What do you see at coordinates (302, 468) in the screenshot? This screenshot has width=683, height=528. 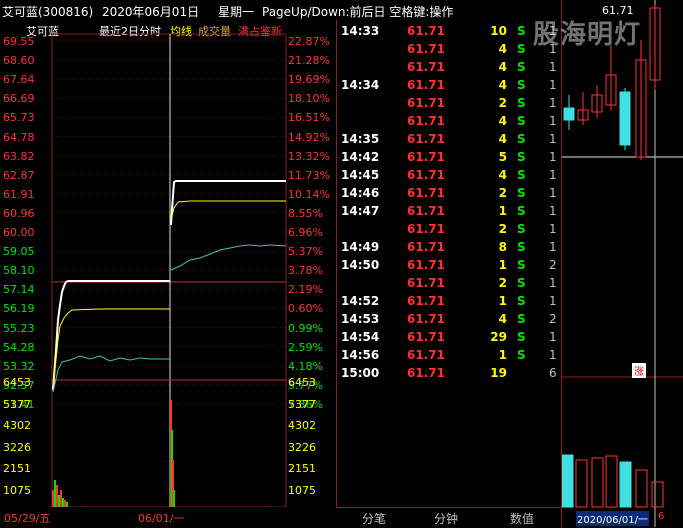 I see `volume-tick-right: 2151` at bounding box center [302, 468].